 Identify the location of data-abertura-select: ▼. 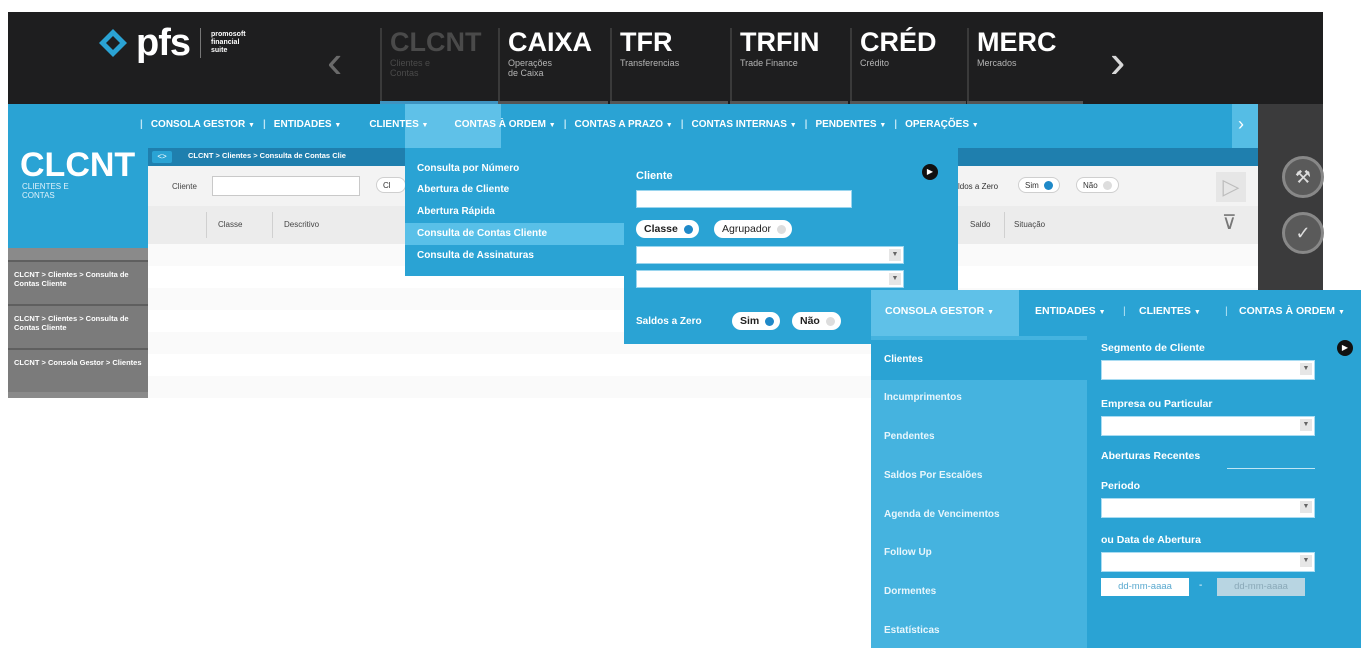
(1208, 562).